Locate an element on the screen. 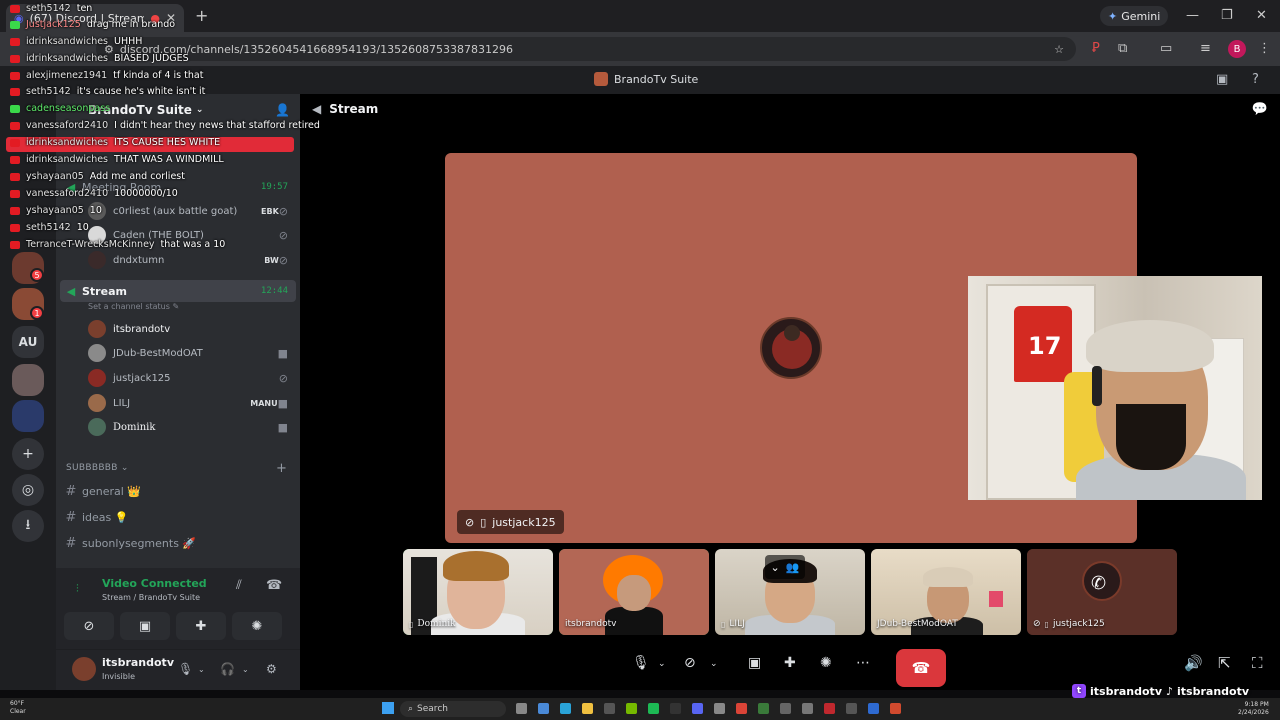 The image size is (1280, 720). cast-icon: ▭ is located at coordinates (1166, 48).